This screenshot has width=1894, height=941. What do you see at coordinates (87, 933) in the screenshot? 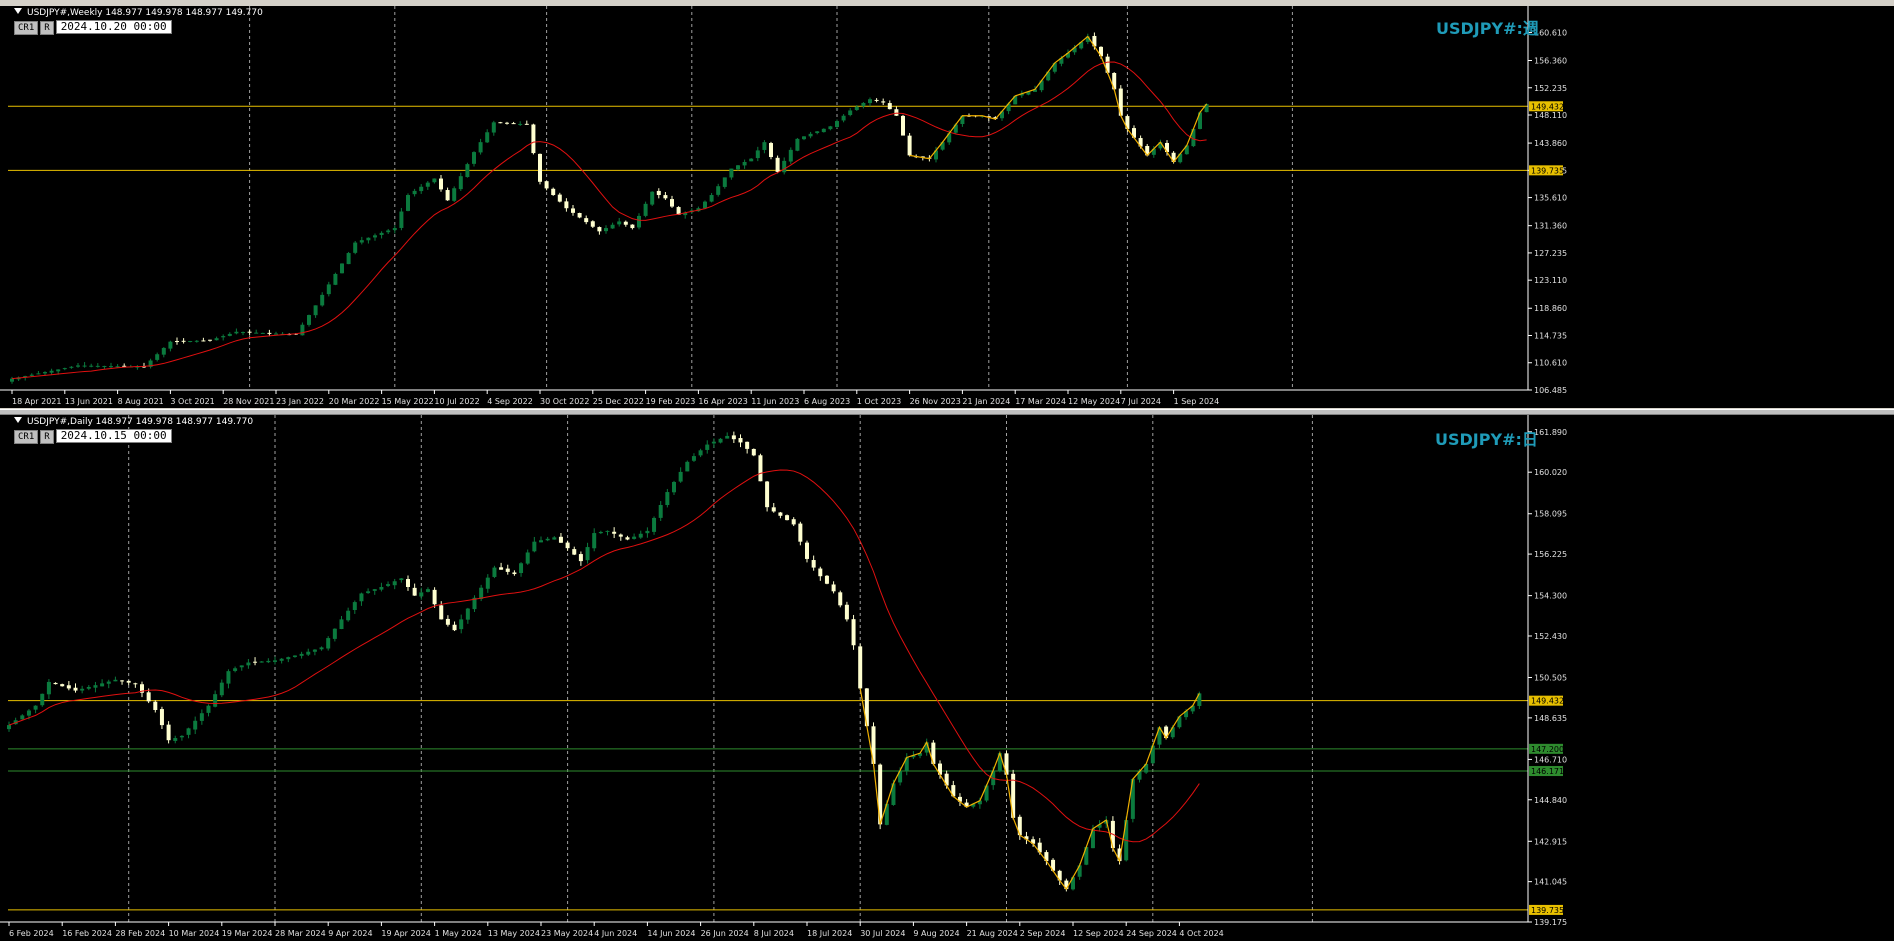
I see `time-tick-label: 16 Feb 2024` at bounding box center [87, 933].